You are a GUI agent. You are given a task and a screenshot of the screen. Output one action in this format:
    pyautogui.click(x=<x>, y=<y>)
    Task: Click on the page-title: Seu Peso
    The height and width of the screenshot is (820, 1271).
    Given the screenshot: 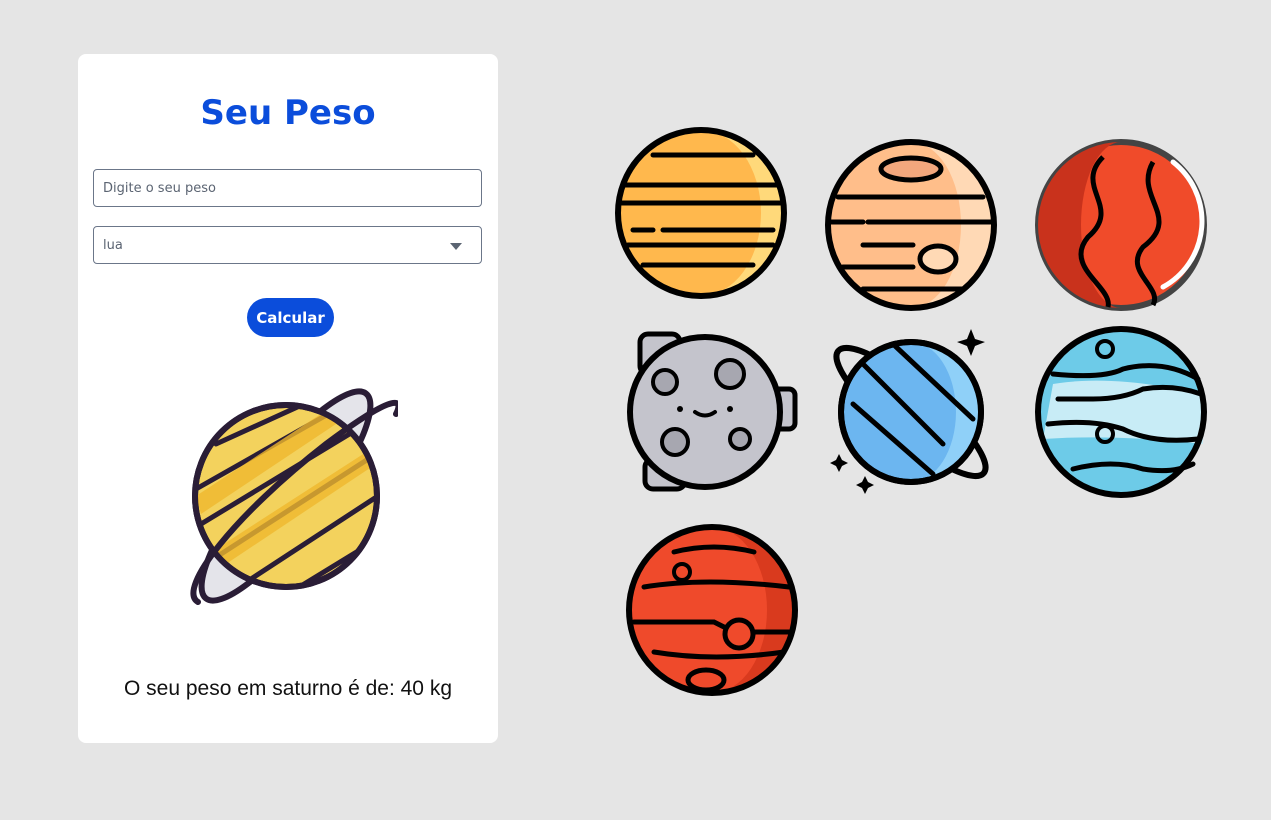 What is the action you would take?
    pyautogui.click(x=288, y=113)
    